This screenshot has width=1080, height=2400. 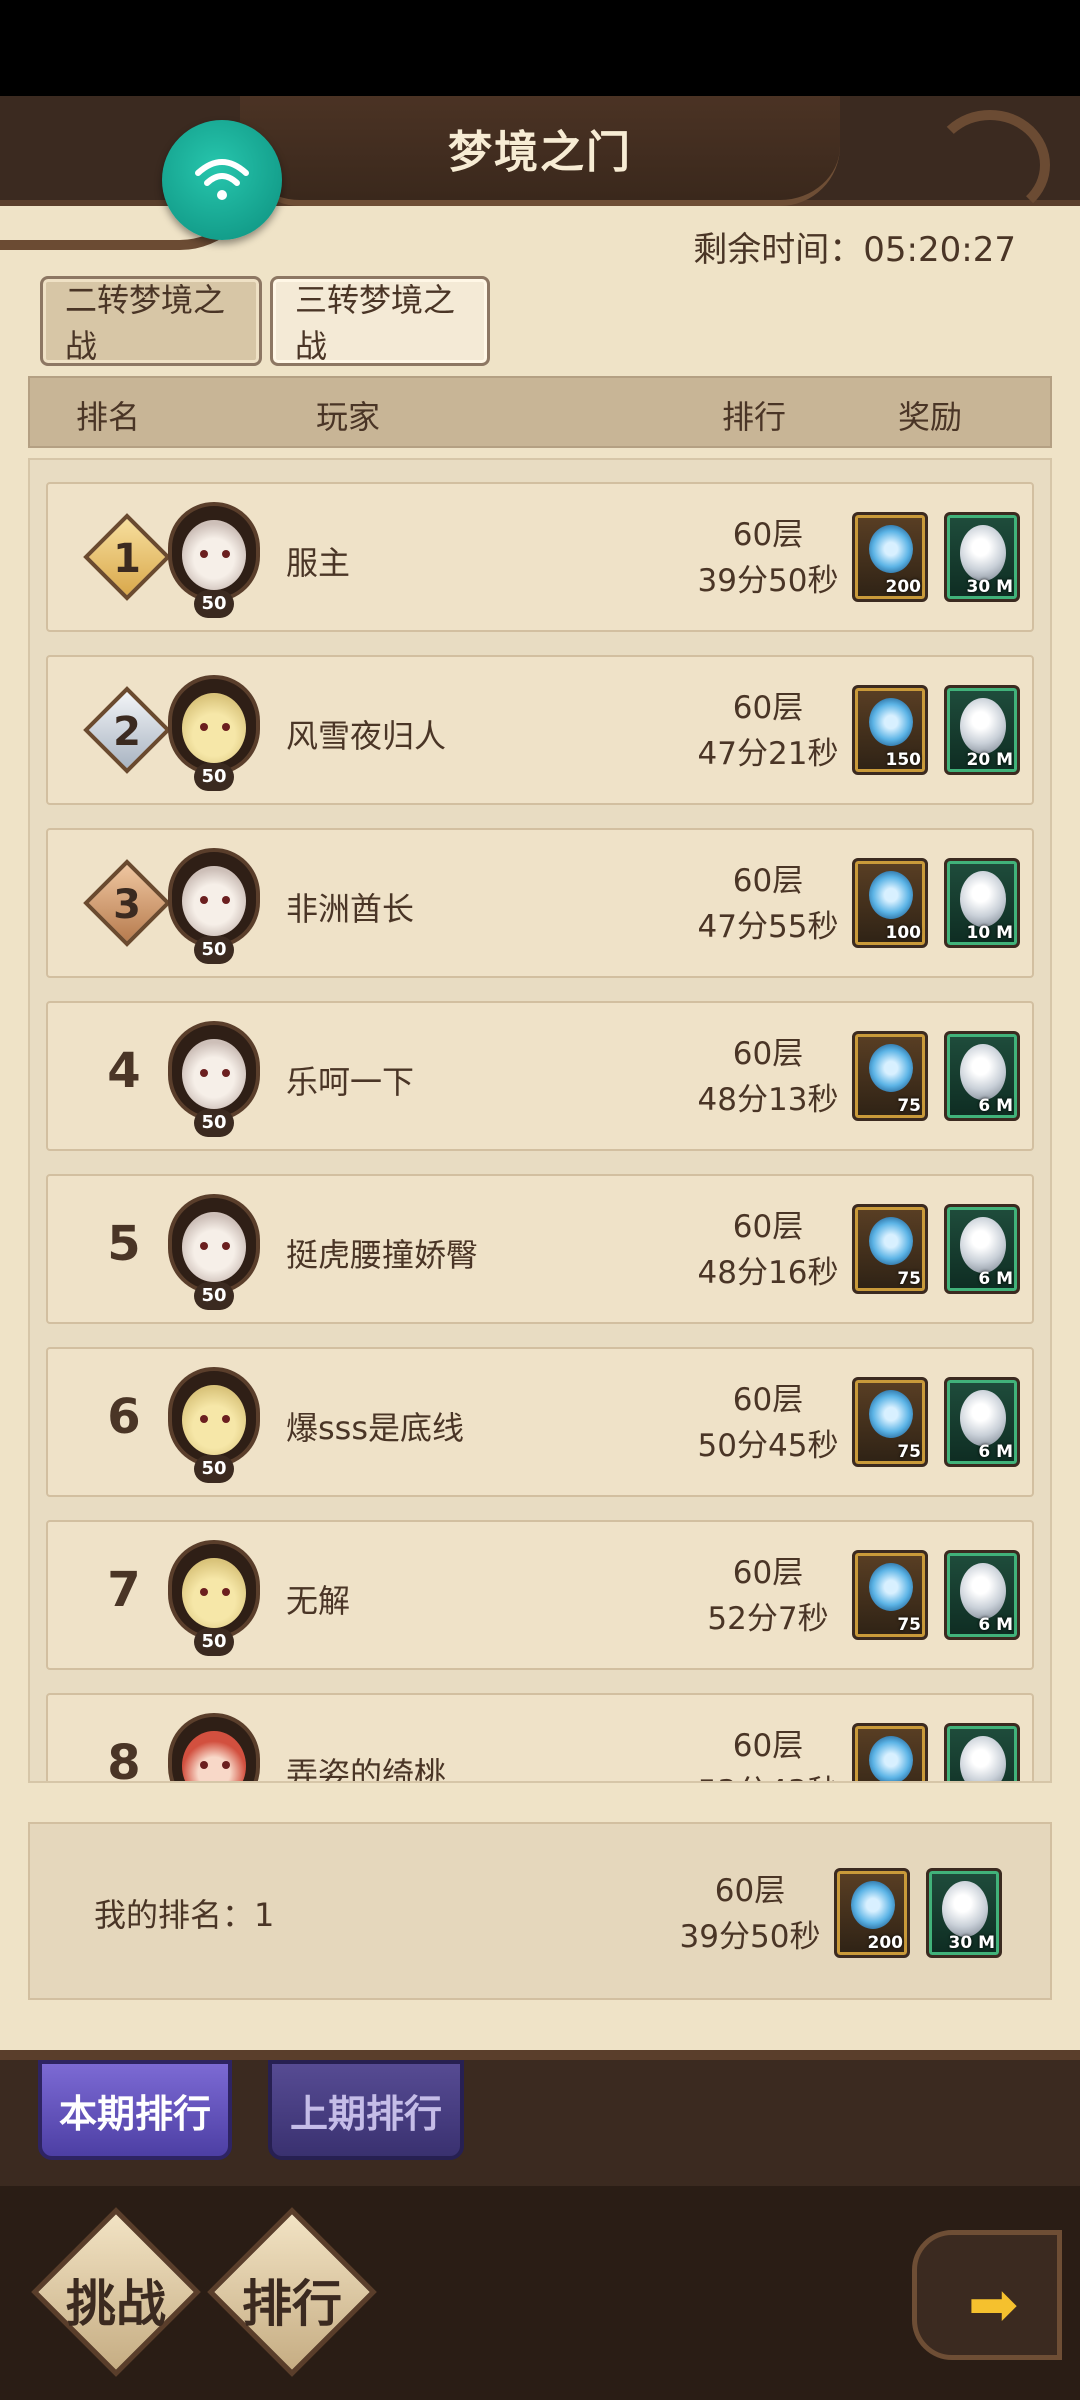 What do you see at coordinates (134, 2113) in the screenshot?
I see `tab-label: 本期排行` at bounding box center [134, 2113].